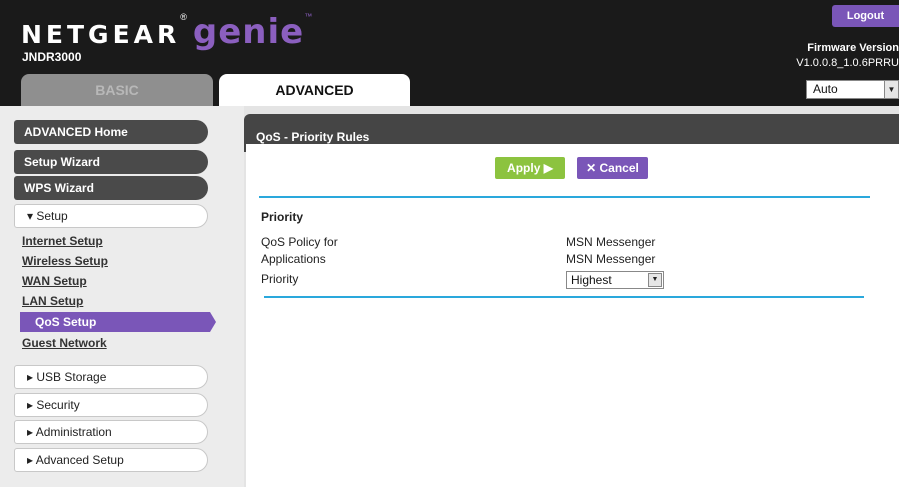 Image resolution: width=899 pixels, height=487 pixels. Describe the element at coordinates (293, 259) in the screenshot. I see `applications-label: Applications` at that location.